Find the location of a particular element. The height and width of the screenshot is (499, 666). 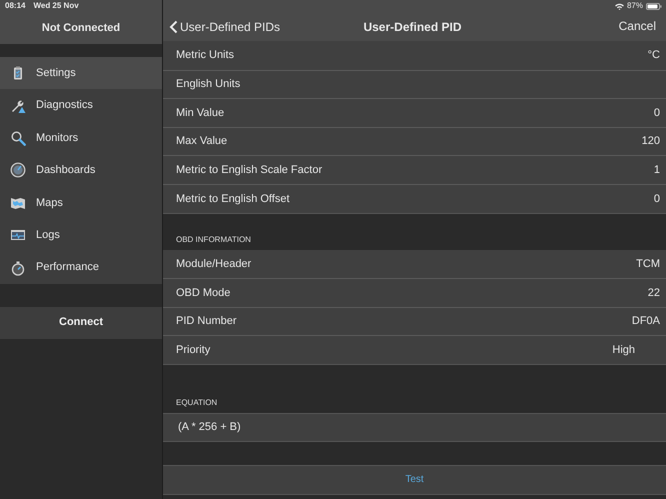

battery-icon is located at coordinates (654, 6).